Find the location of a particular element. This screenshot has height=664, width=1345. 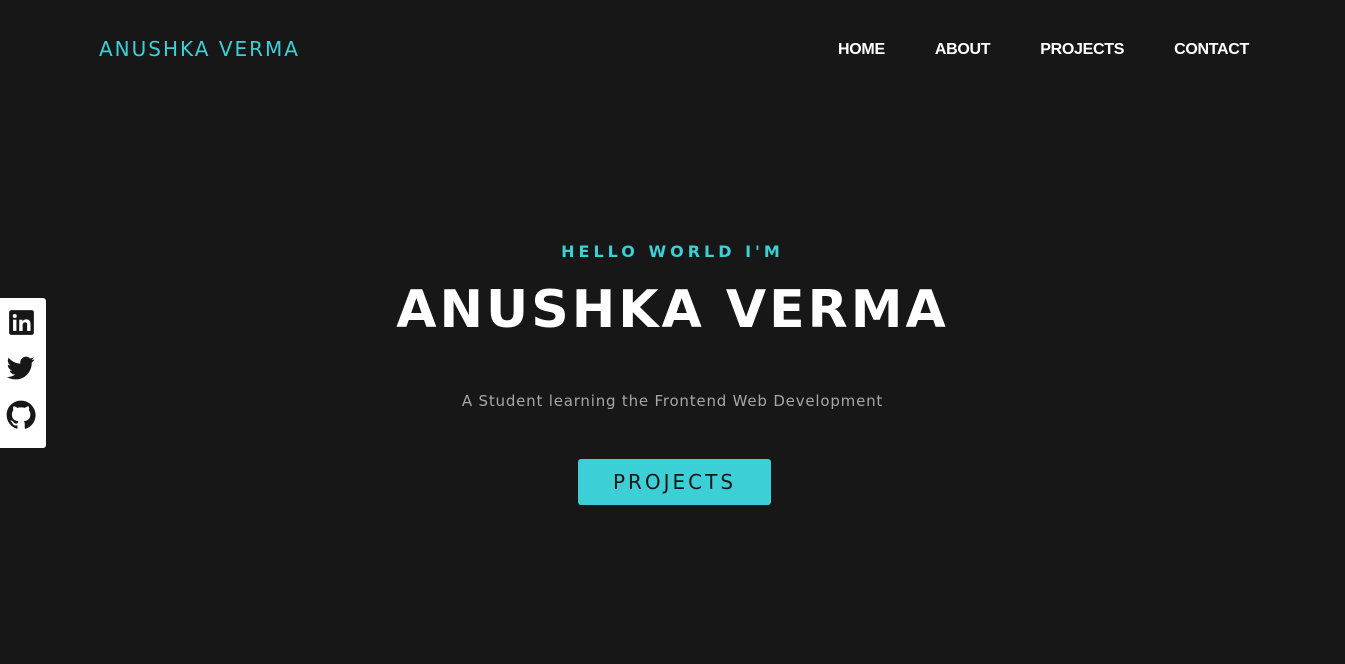

twitter-icon is located at coordinates (21, 368).